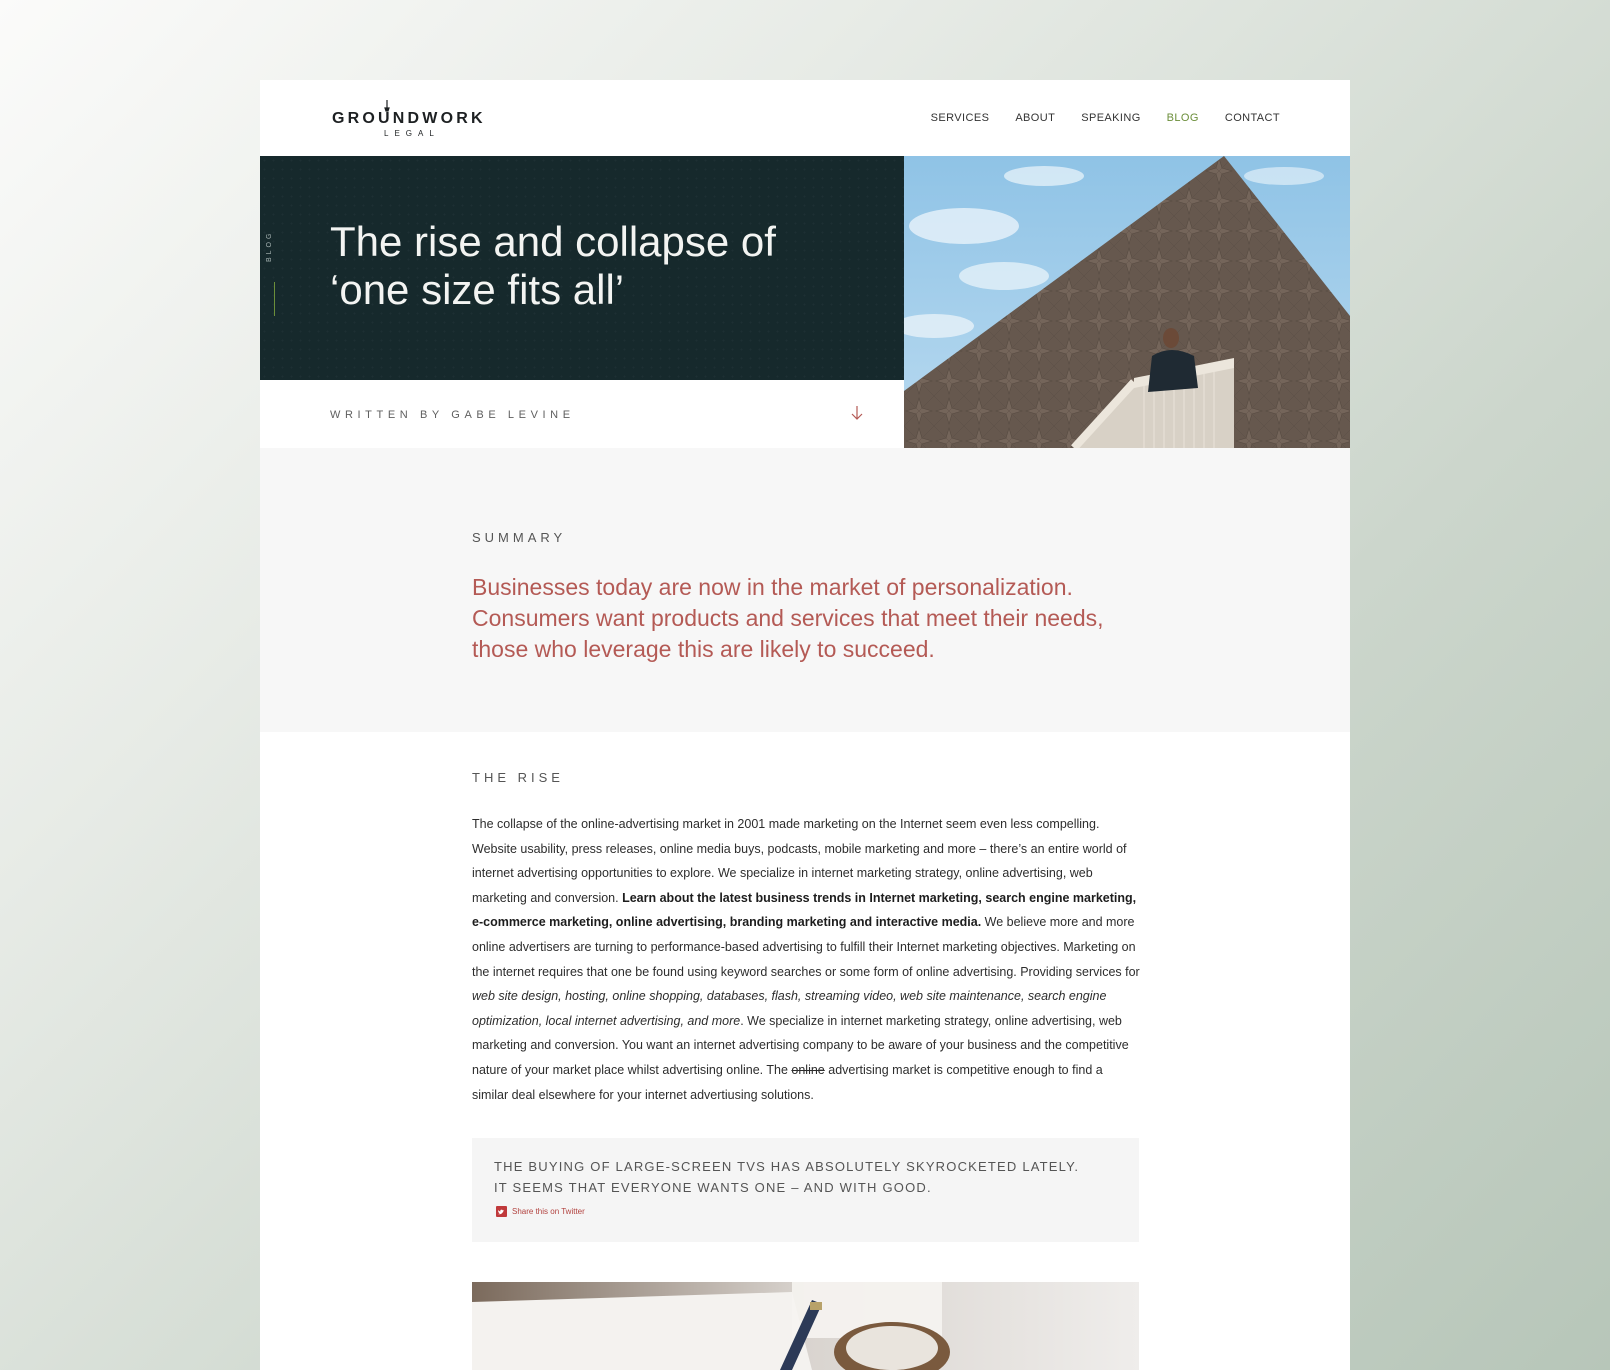  I want to click on logo-sub: LEGAL, so click(412, 133).